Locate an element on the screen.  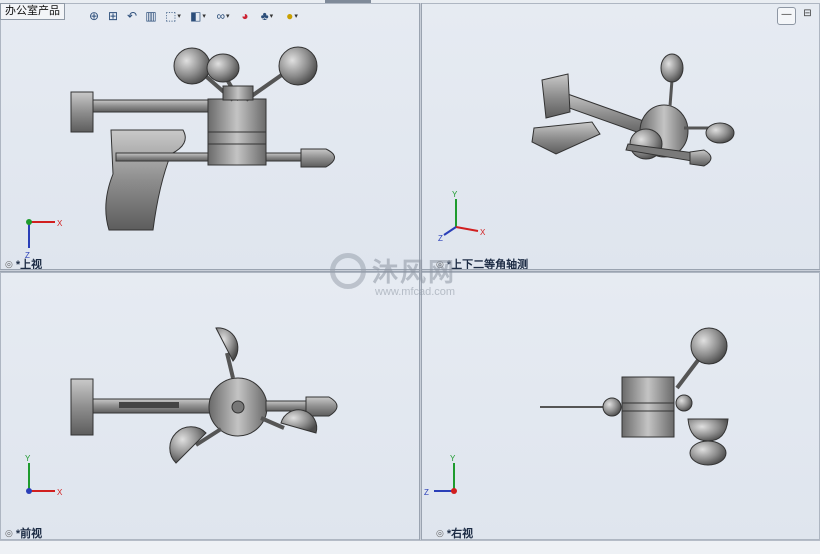
viewport-label-right: ◎ *右视 is located at coordinates (454, 532).